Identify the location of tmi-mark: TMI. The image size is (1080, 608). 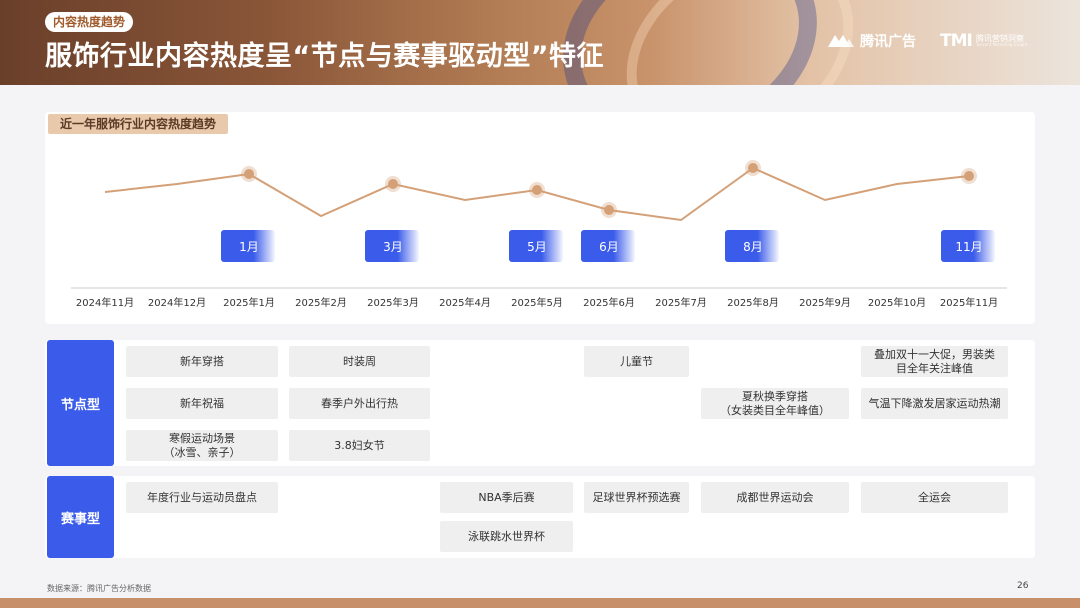
(956, 41).